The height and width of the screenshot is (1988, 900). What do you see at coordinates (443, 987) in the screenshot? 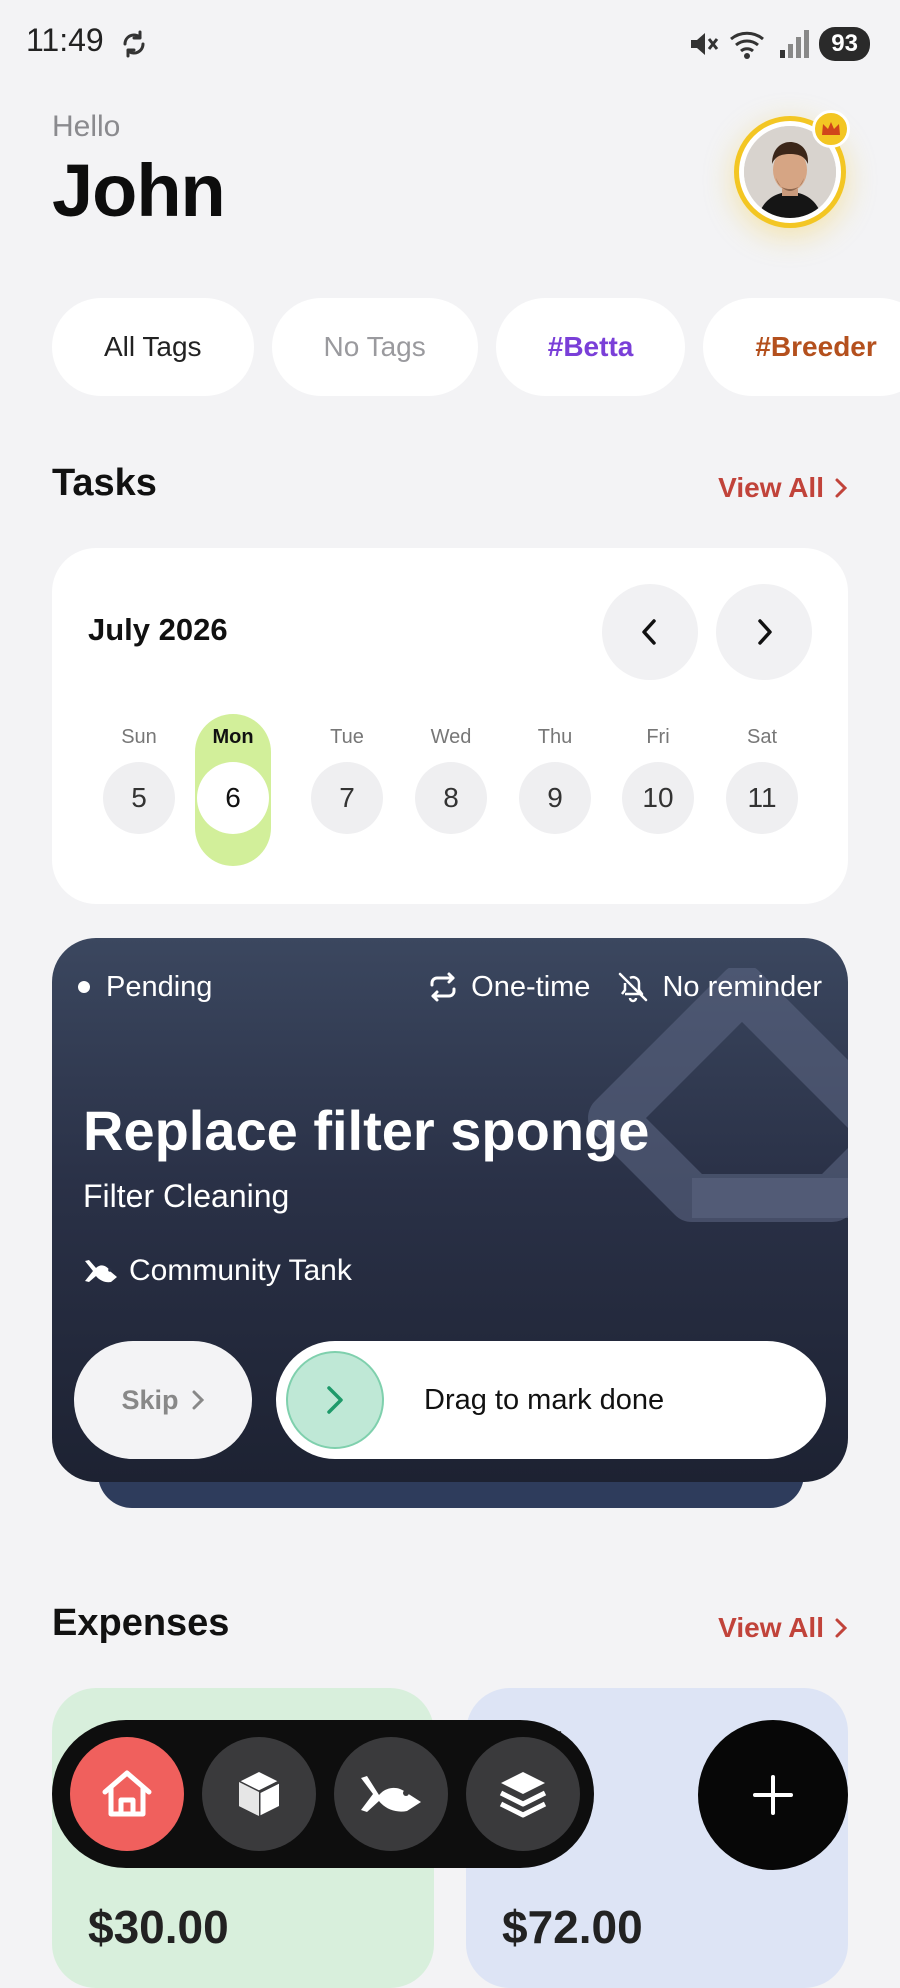
I see `repeat-icon` at bounding box center [443, 987].